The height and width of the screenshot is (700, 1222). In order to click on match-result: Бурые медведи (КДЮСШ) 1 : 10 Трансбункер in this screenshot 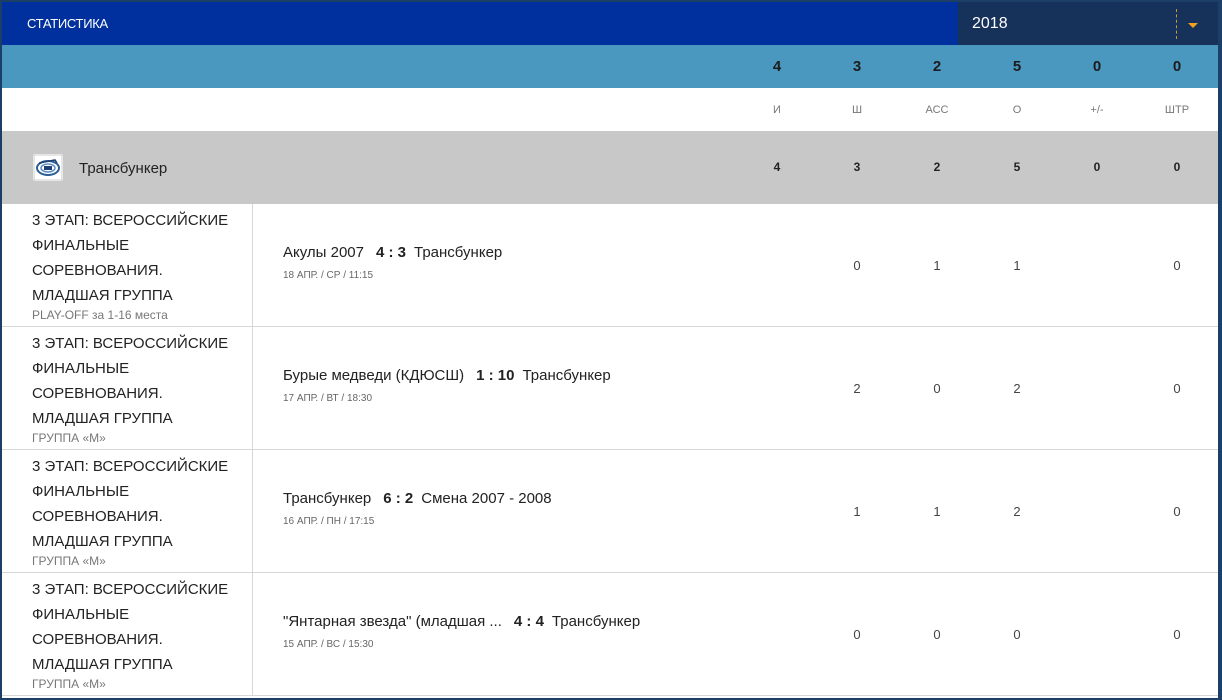, I will do `click(447, 375)`.